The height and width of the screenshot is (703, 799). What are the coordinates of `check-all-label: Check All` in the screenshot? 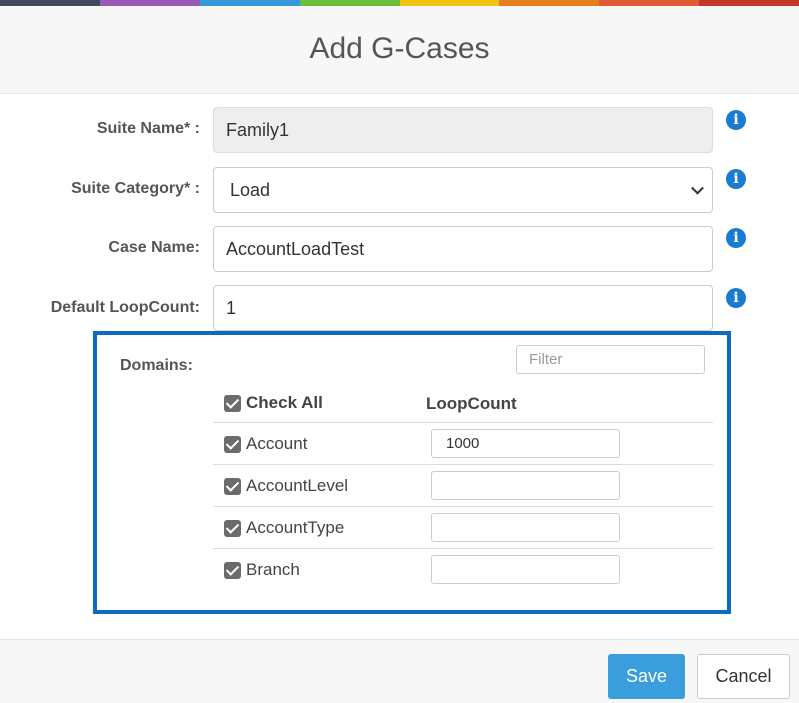 It's located at (284, 402).